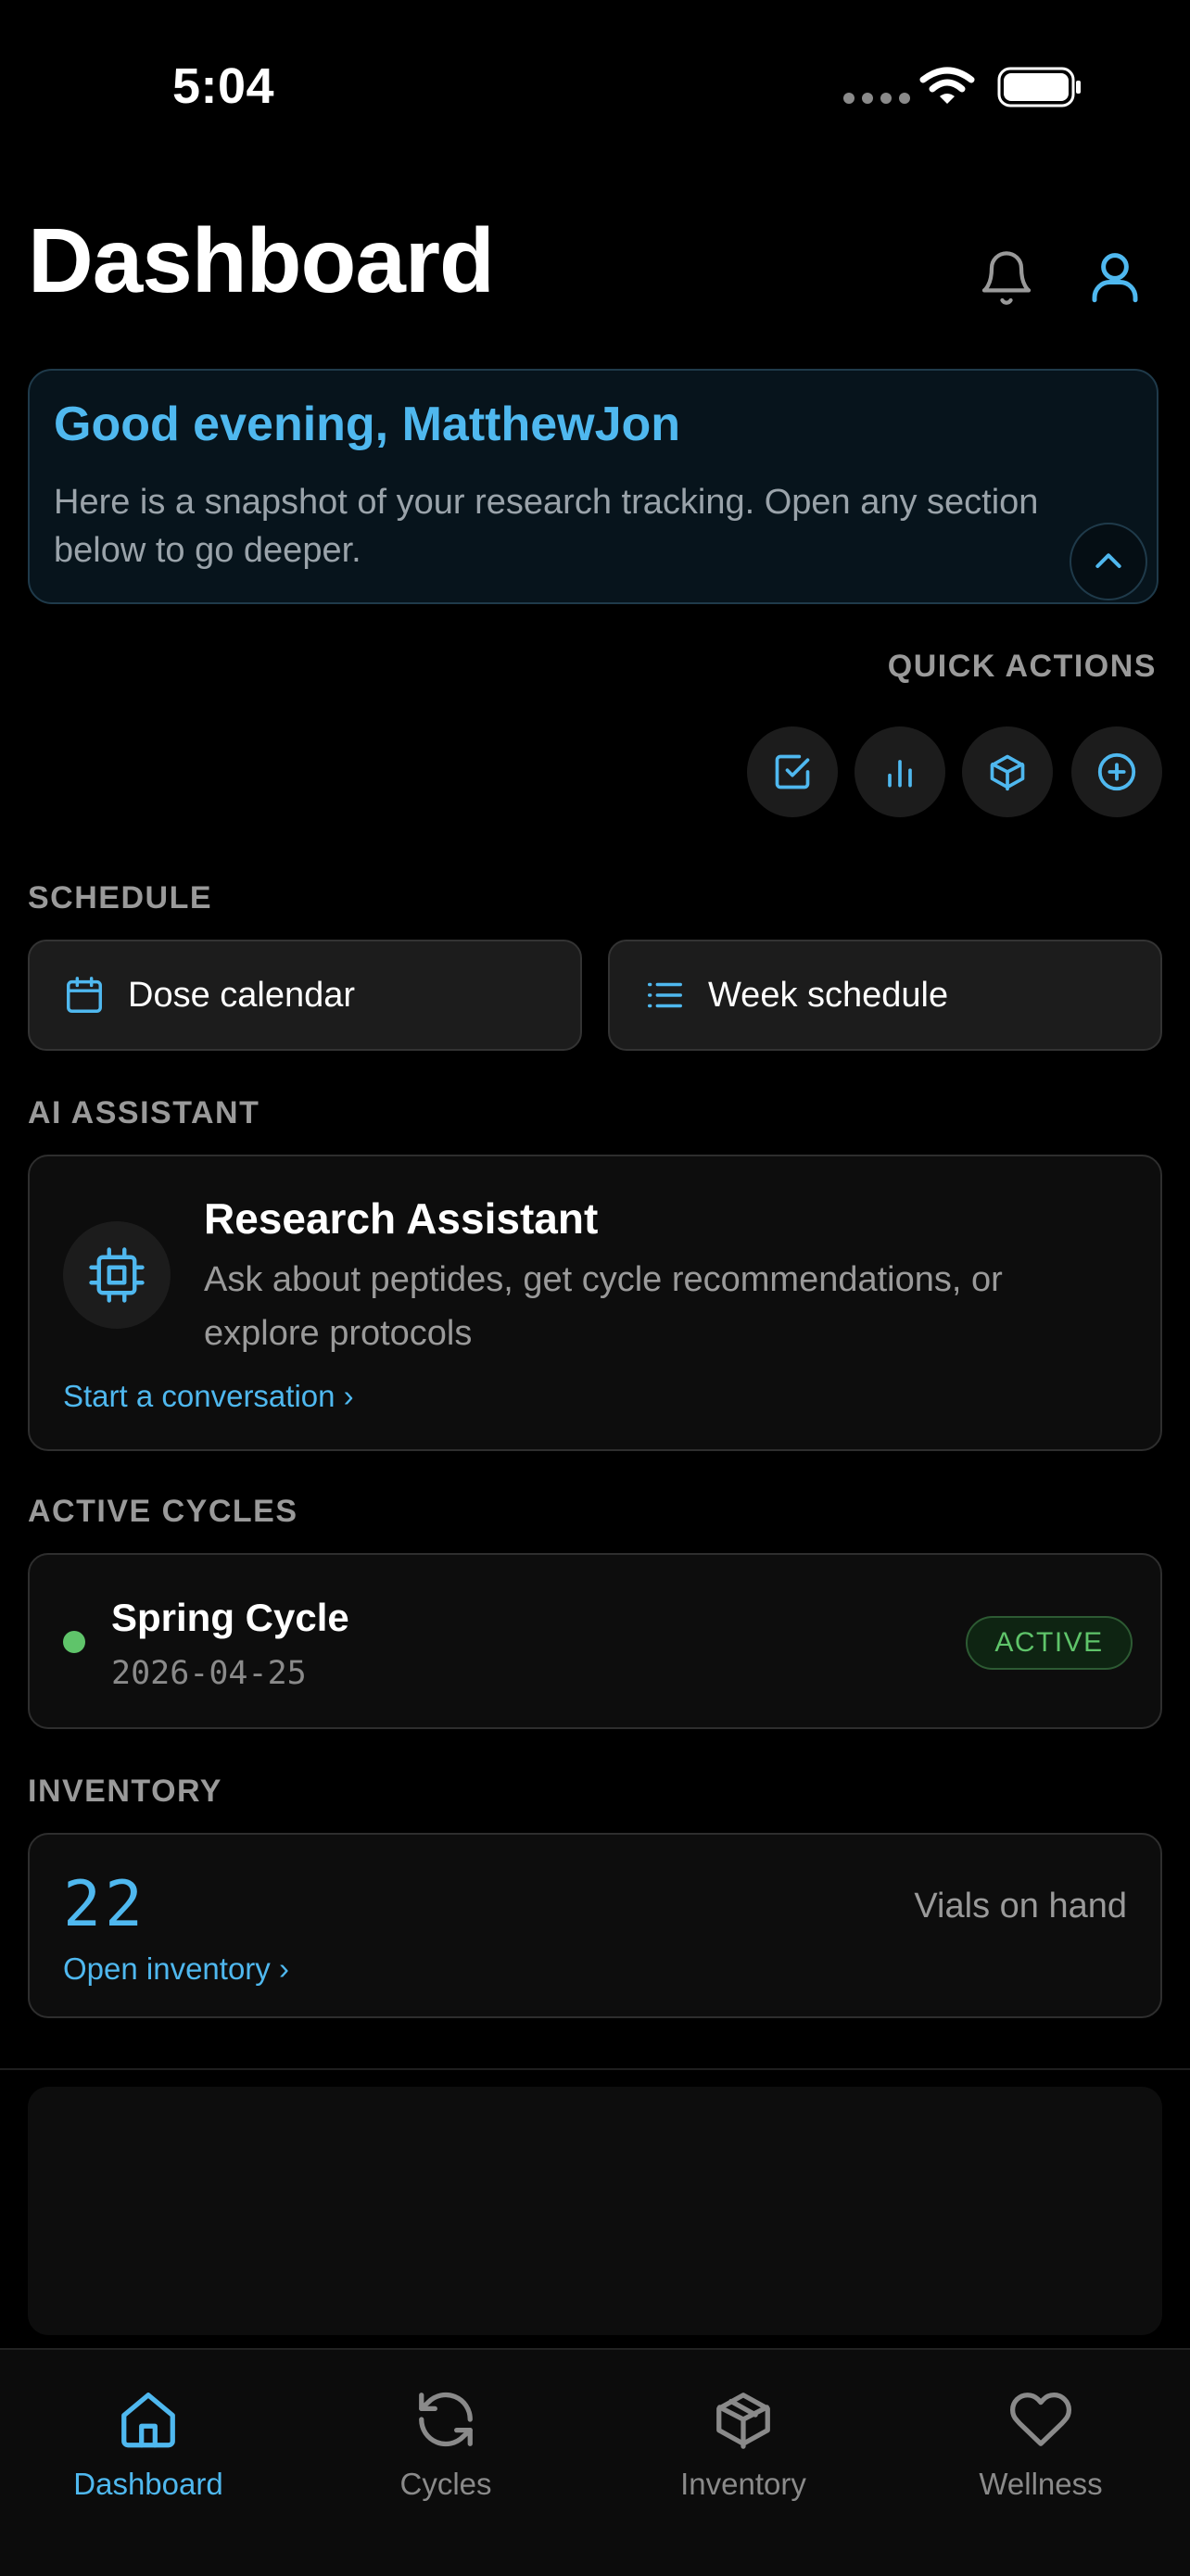 This screenshot has width=1190, height=2576. I want to click on status-dot, so click(74, 1642).